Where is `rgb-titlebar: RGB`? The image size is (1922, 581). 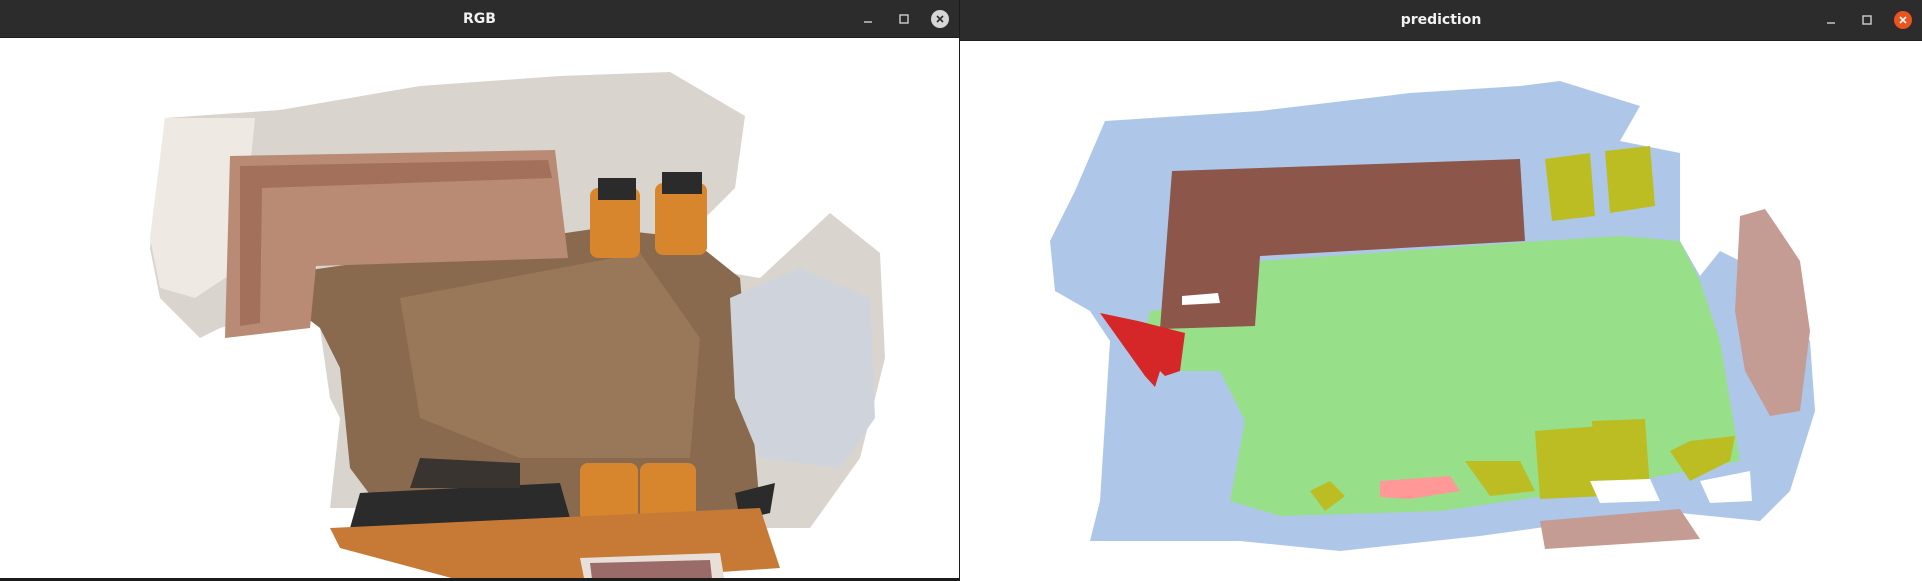 rgb-titlebar: RGB is located at coordinates (479, 19).